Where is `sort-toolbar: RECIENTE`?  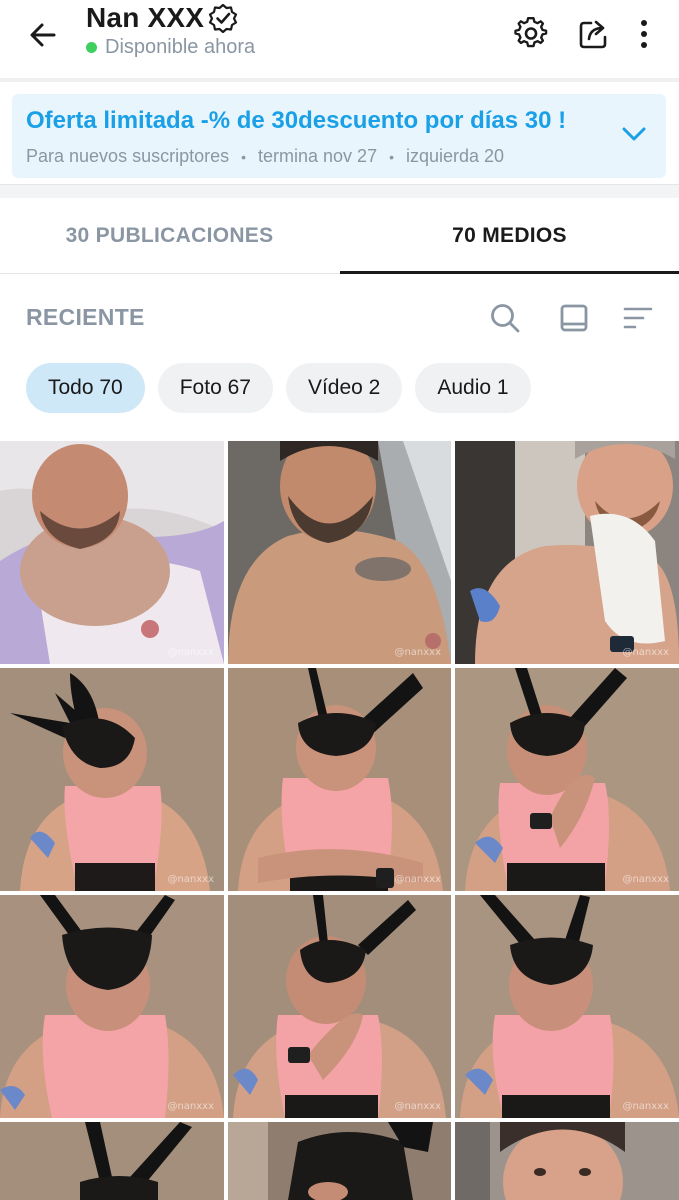 sort-toolbar: RECIENTE is located at coordinates (339, 318).